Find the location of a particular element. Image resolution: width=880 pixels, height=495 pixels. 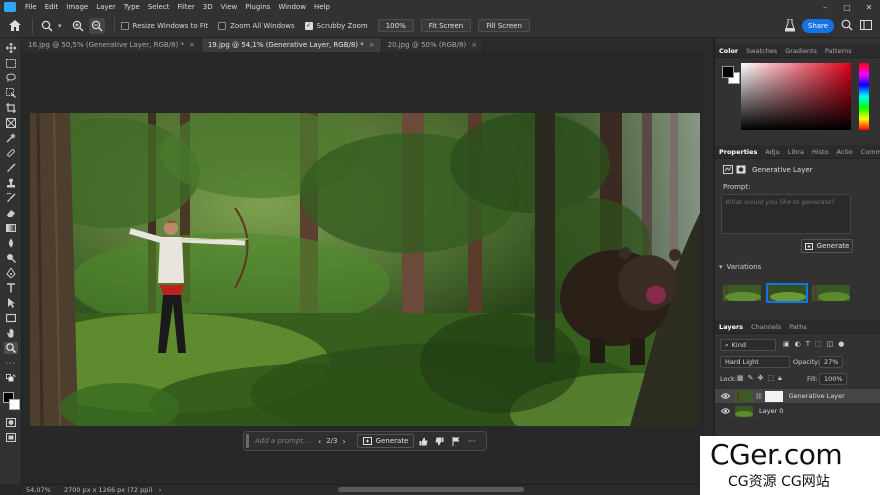

properties-generate-button: Generate is located at coordinates (827, 246).